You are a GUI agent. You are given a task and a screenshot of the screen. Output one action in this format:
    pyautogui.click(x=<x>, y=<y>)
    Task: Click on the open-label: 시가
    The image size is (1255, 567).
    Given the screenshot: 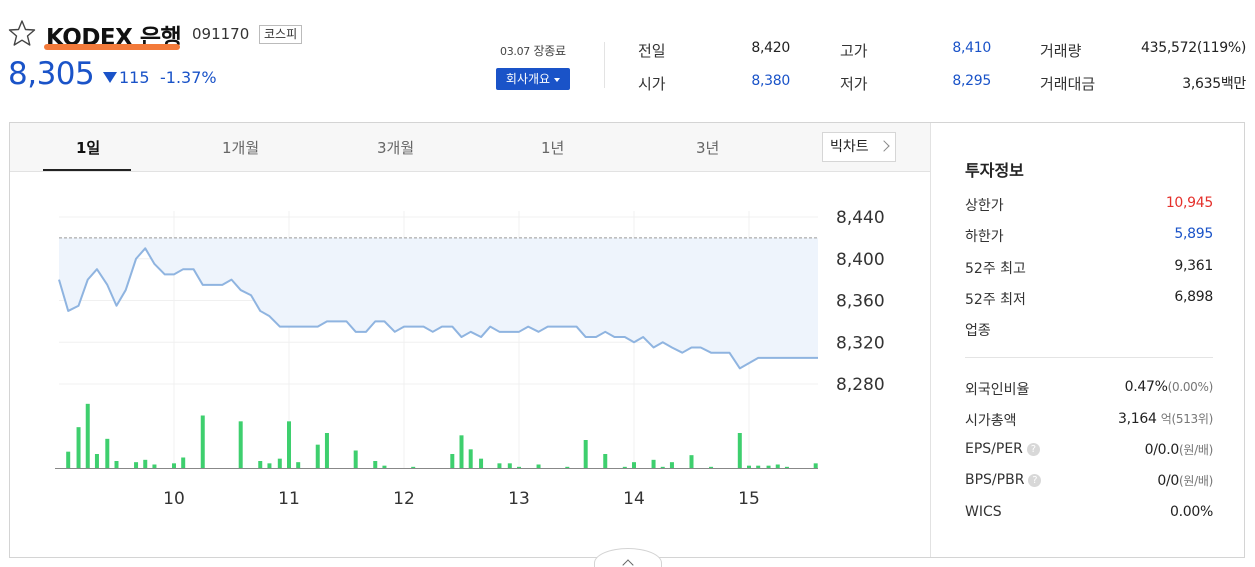 What is the action you would take?
    pyautogui.click(x=652, y=84)
    